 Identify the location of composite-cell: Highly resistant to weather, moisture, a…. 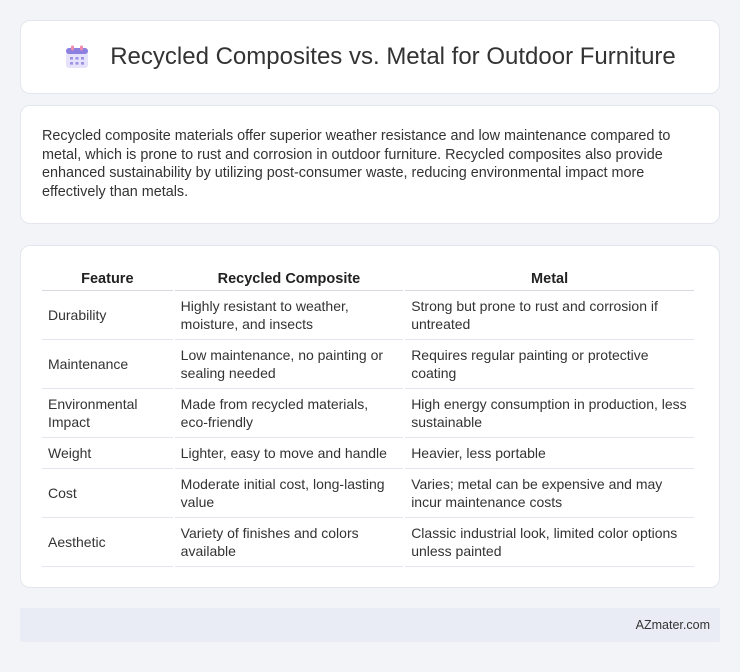
(289, 315).